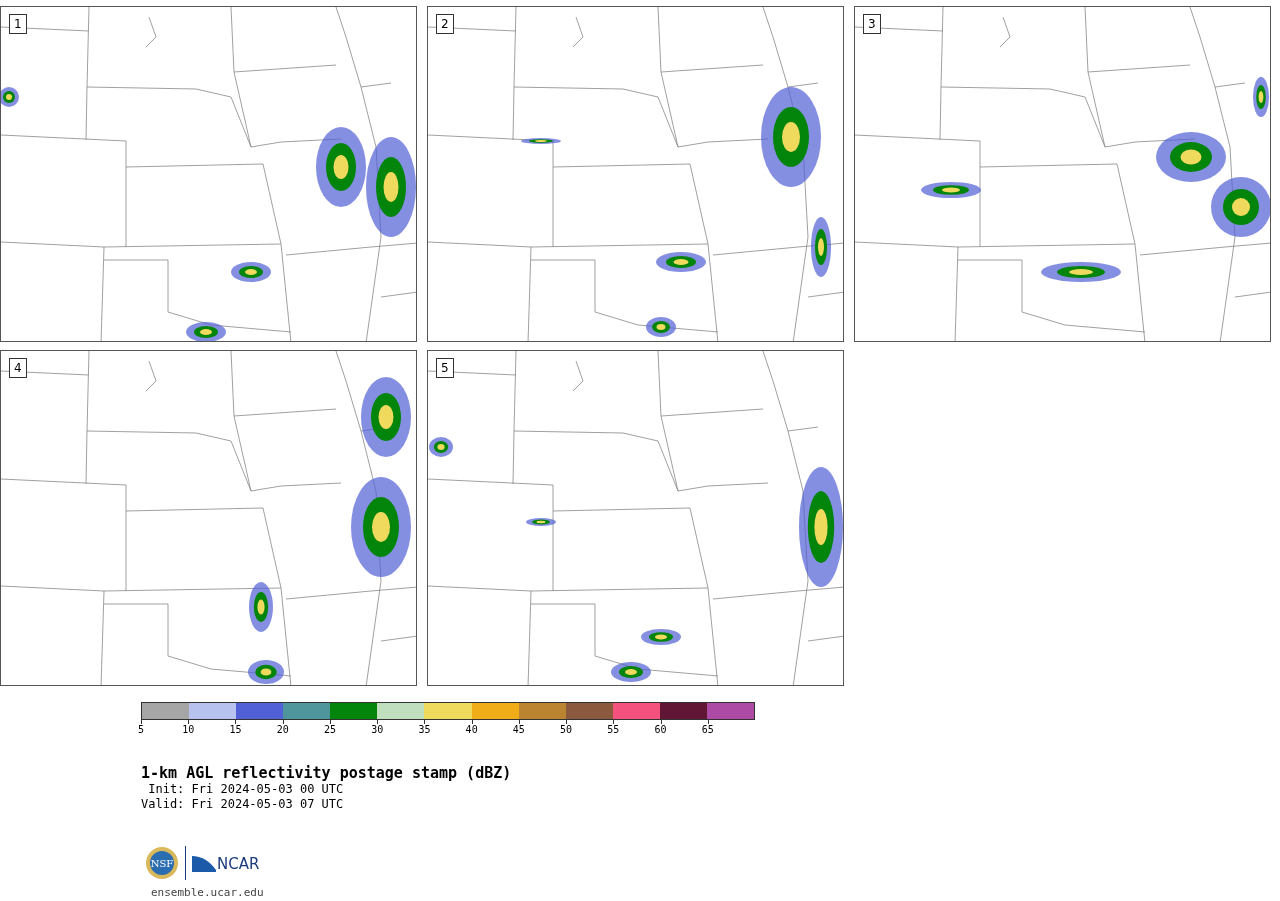 The image size is (1280, 901). Describe the element at coordinates (327, 773) in the screenshot. I see `chart-title: 1-km AGL reflectivity postage stamp (dBZ)` at that location.